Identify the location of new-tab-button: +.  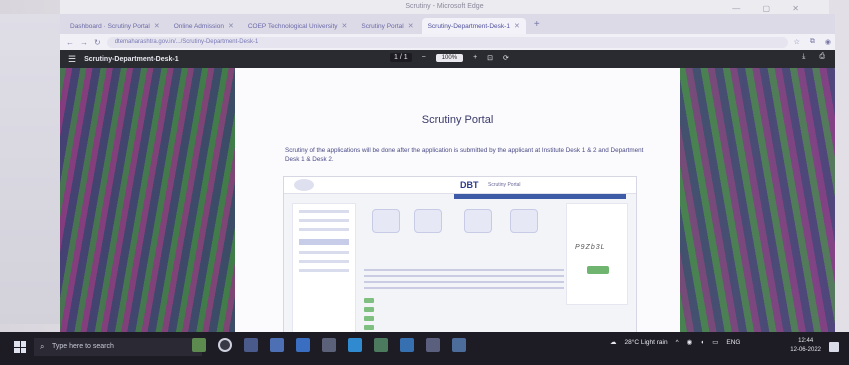
(537, 24).